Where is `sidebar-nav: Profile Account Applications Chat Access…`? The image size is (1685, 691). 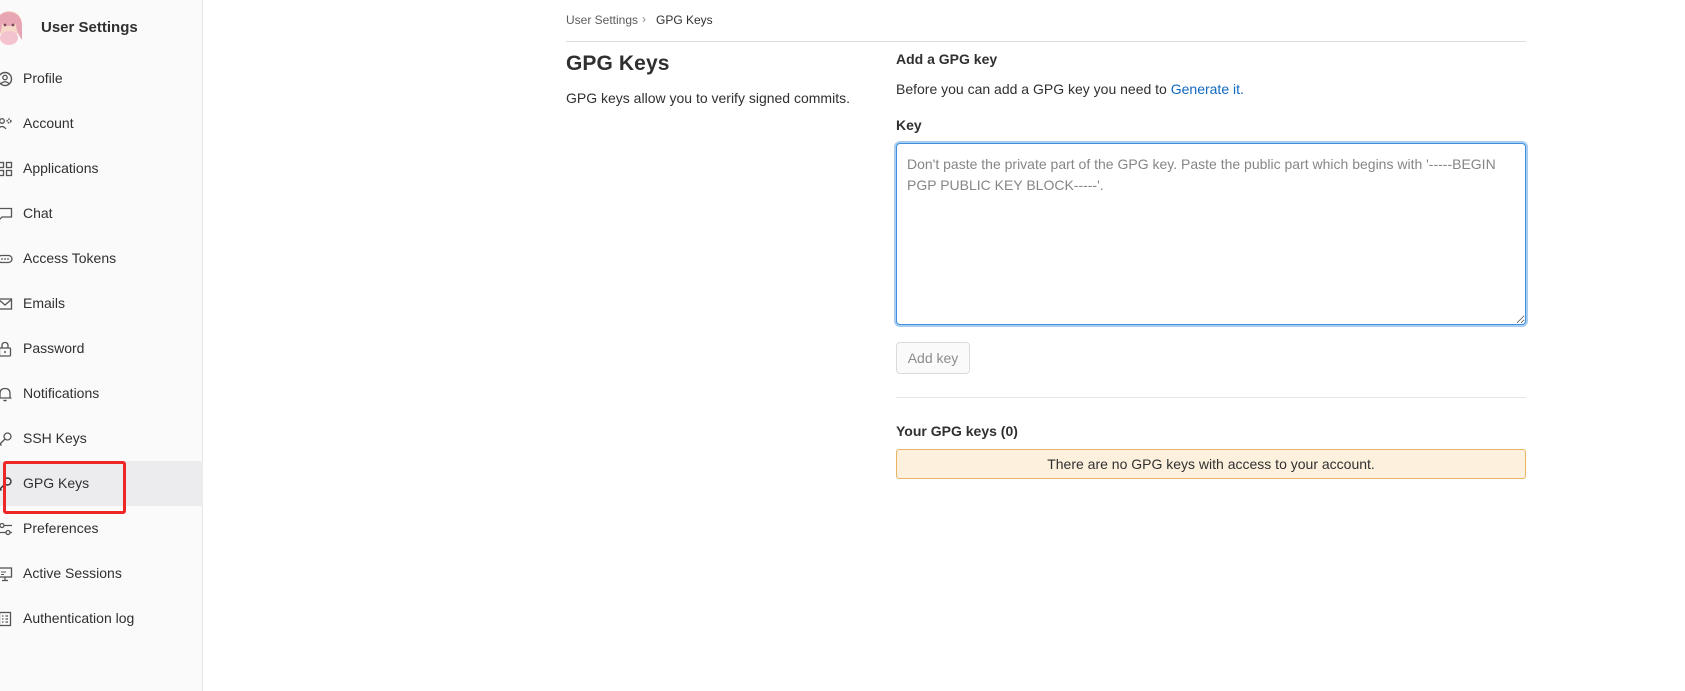 sidebar-nav: Profile Account Applications Chat Access… is located at coordinates (101, 348).